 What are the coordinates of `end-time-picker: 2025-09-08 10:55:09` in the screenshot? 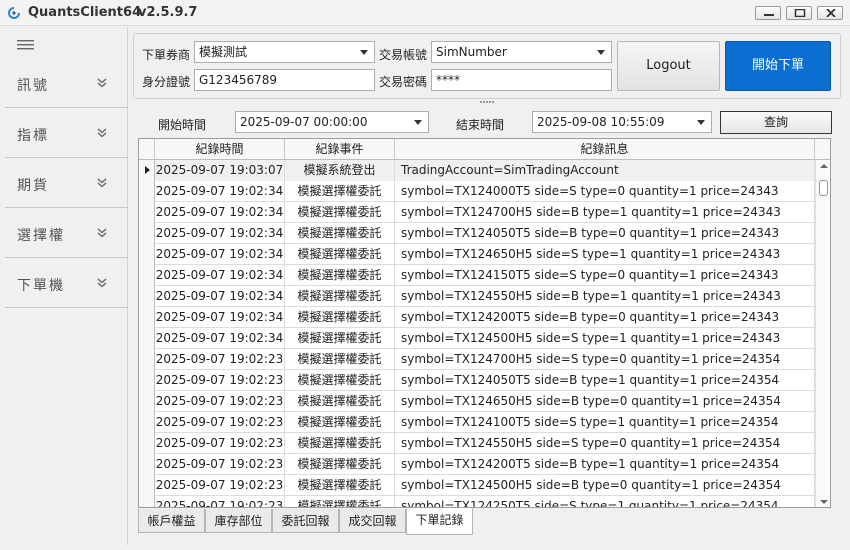 It's located at (622, 122).